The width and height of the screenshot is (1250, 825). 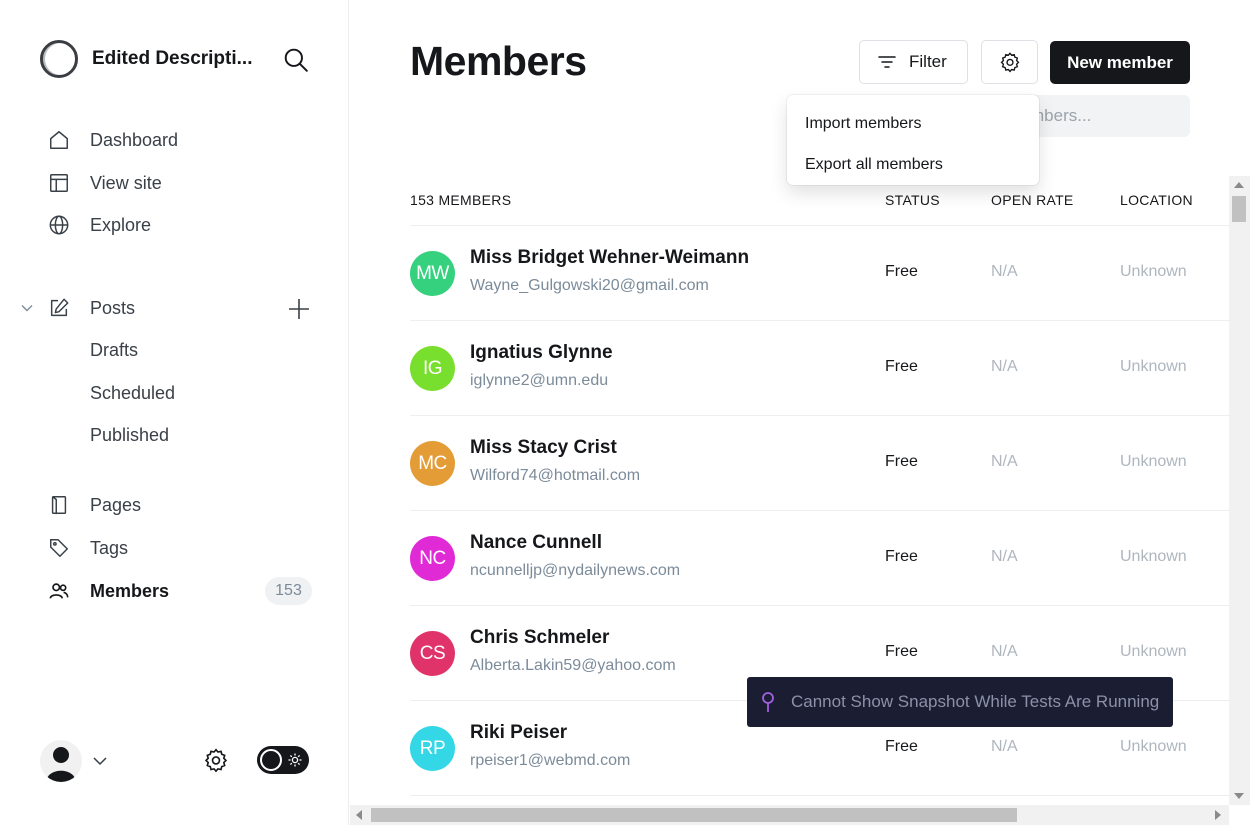 I want to click on page-title: Members, so click(x=498, y=61).